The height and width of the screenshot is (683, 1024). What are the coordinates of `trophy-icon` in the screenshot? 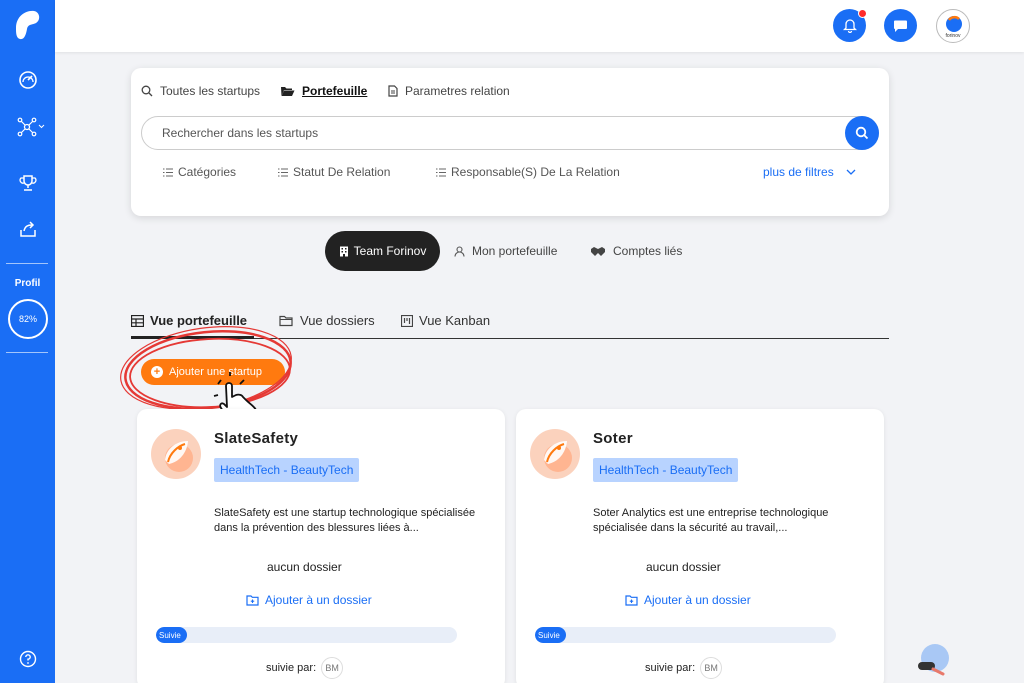 It's located at (28, 183).